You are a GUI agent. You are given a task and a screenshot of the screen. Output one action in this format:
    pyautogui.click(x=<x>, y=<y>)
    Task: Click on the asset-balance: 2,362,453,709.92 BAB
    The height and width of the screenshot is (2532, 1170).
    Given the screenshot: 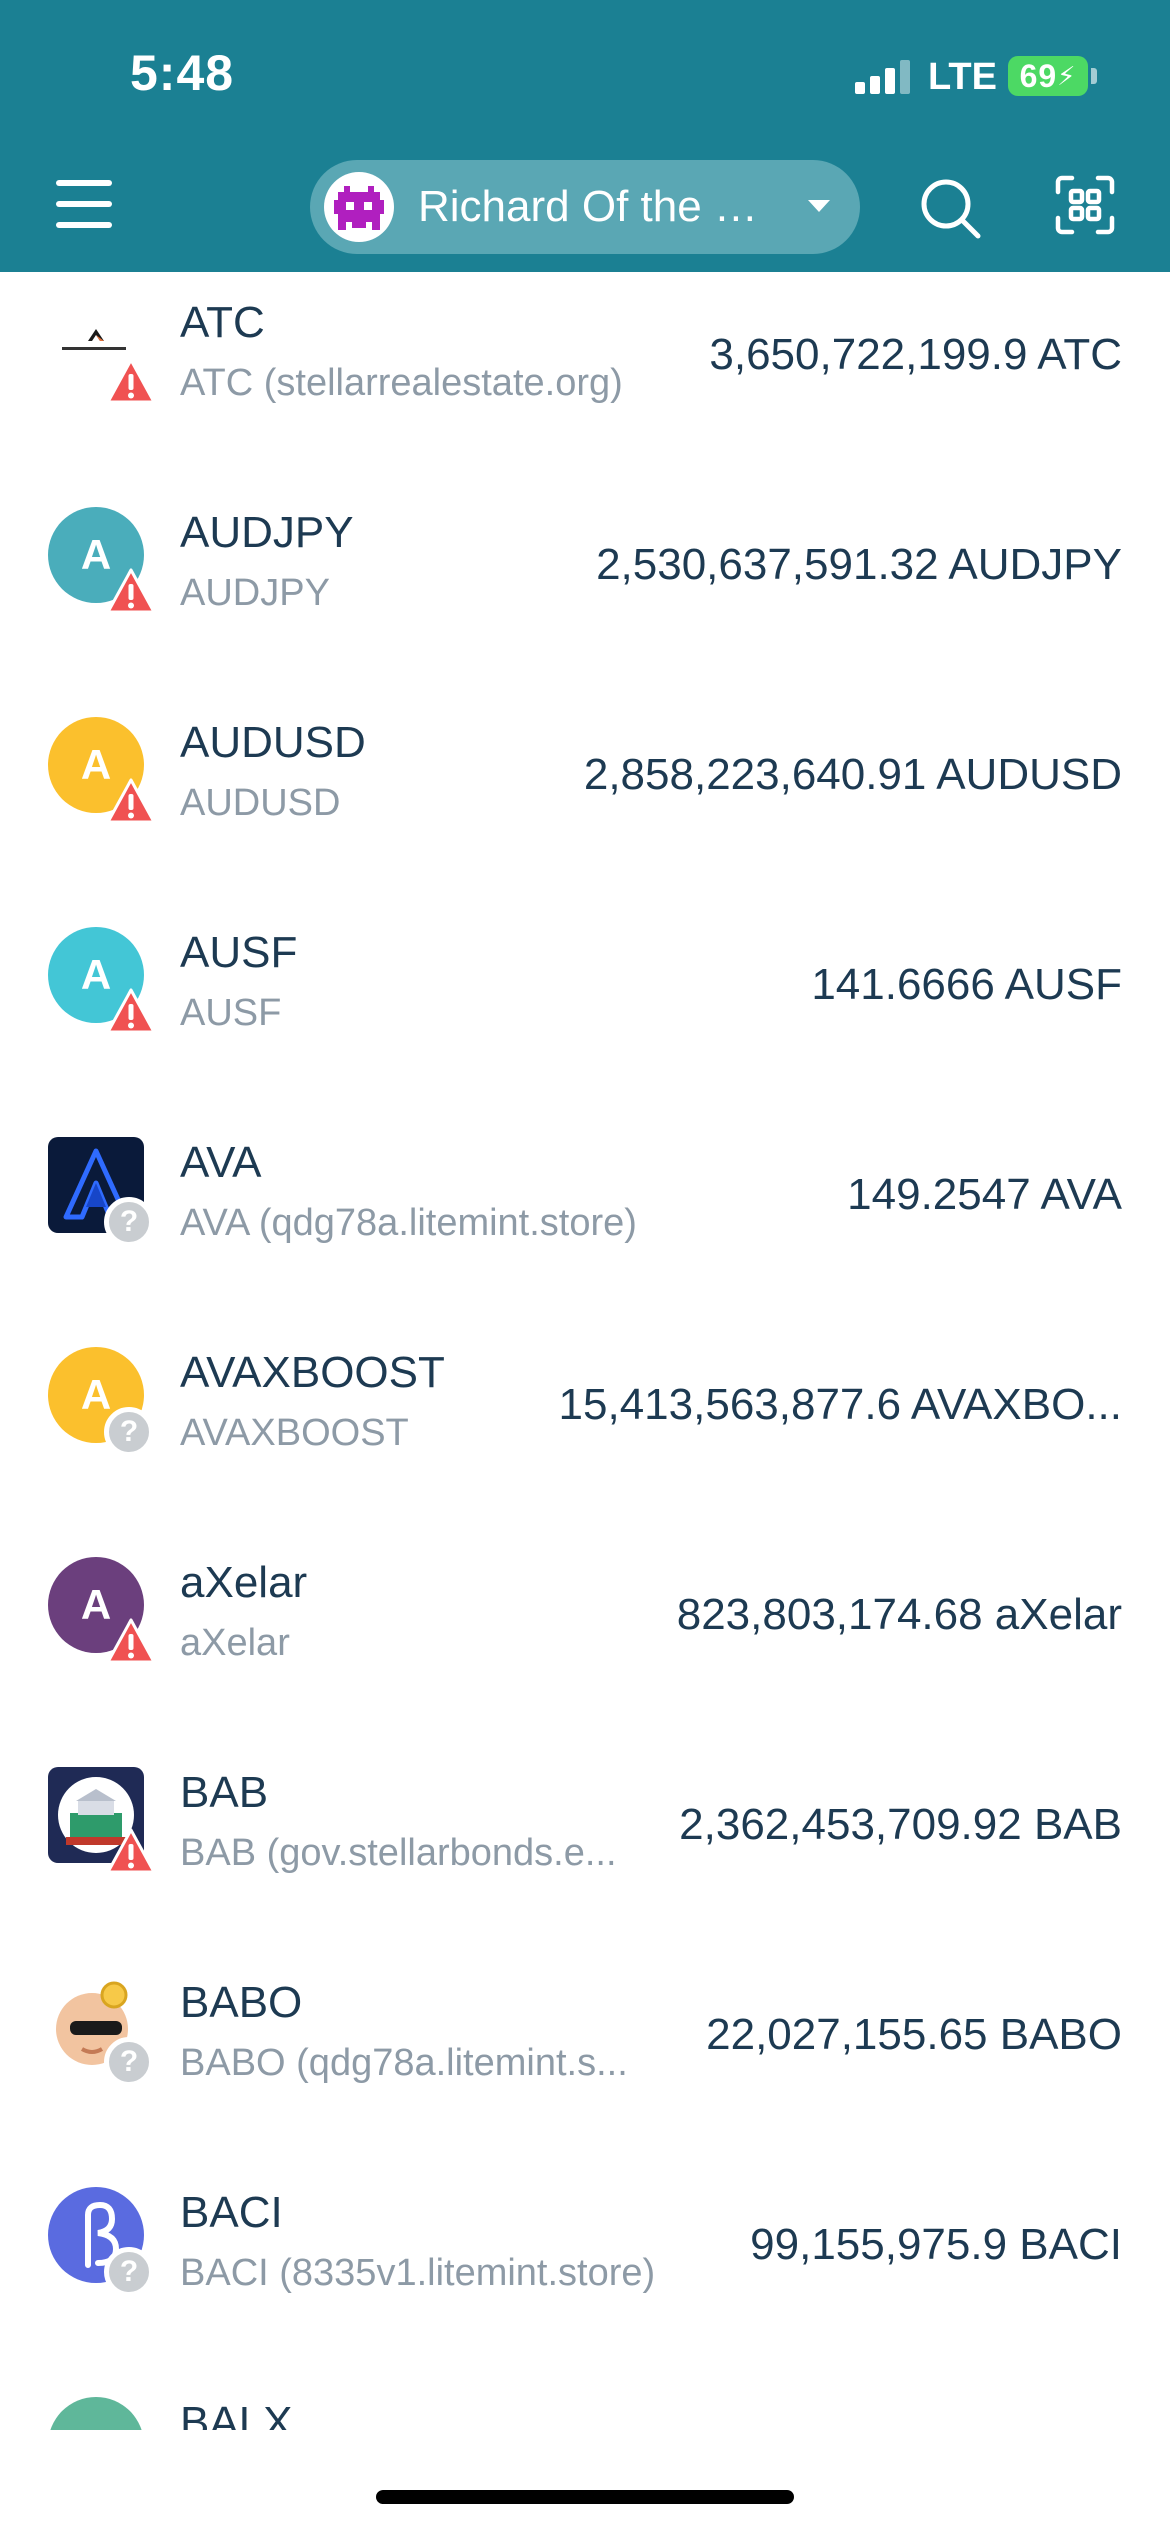 What is the action you would take?
    pyautogui.click(x=900, y=1824)
    